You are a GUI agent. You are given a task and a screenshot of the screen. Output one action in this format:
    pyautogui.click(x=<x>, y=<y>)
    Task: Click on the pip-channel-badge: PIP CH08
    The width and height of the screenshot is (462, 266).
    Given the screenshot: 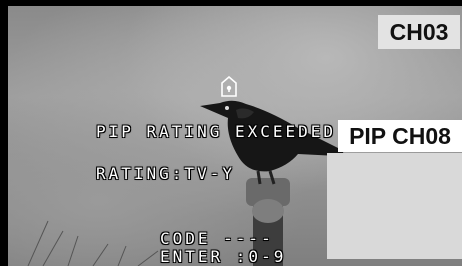 What is the action you would take?
    pyautogui.click(x=400, y=136)
    